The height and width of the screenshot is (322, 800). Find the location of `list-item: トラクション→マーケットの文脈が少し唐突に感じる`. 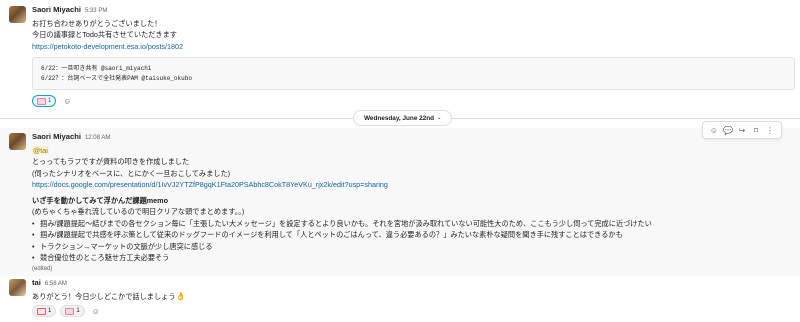

list-item: トラクション→マーケットの文脈が少し唐突に感じる is located at coordinates (411, 247).